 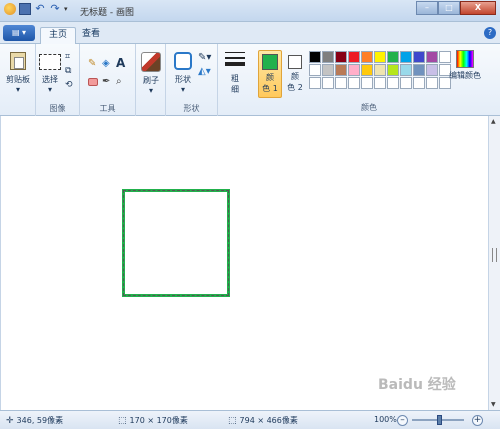 I want to click on clipboard-icon, so click(x=18, y=61).